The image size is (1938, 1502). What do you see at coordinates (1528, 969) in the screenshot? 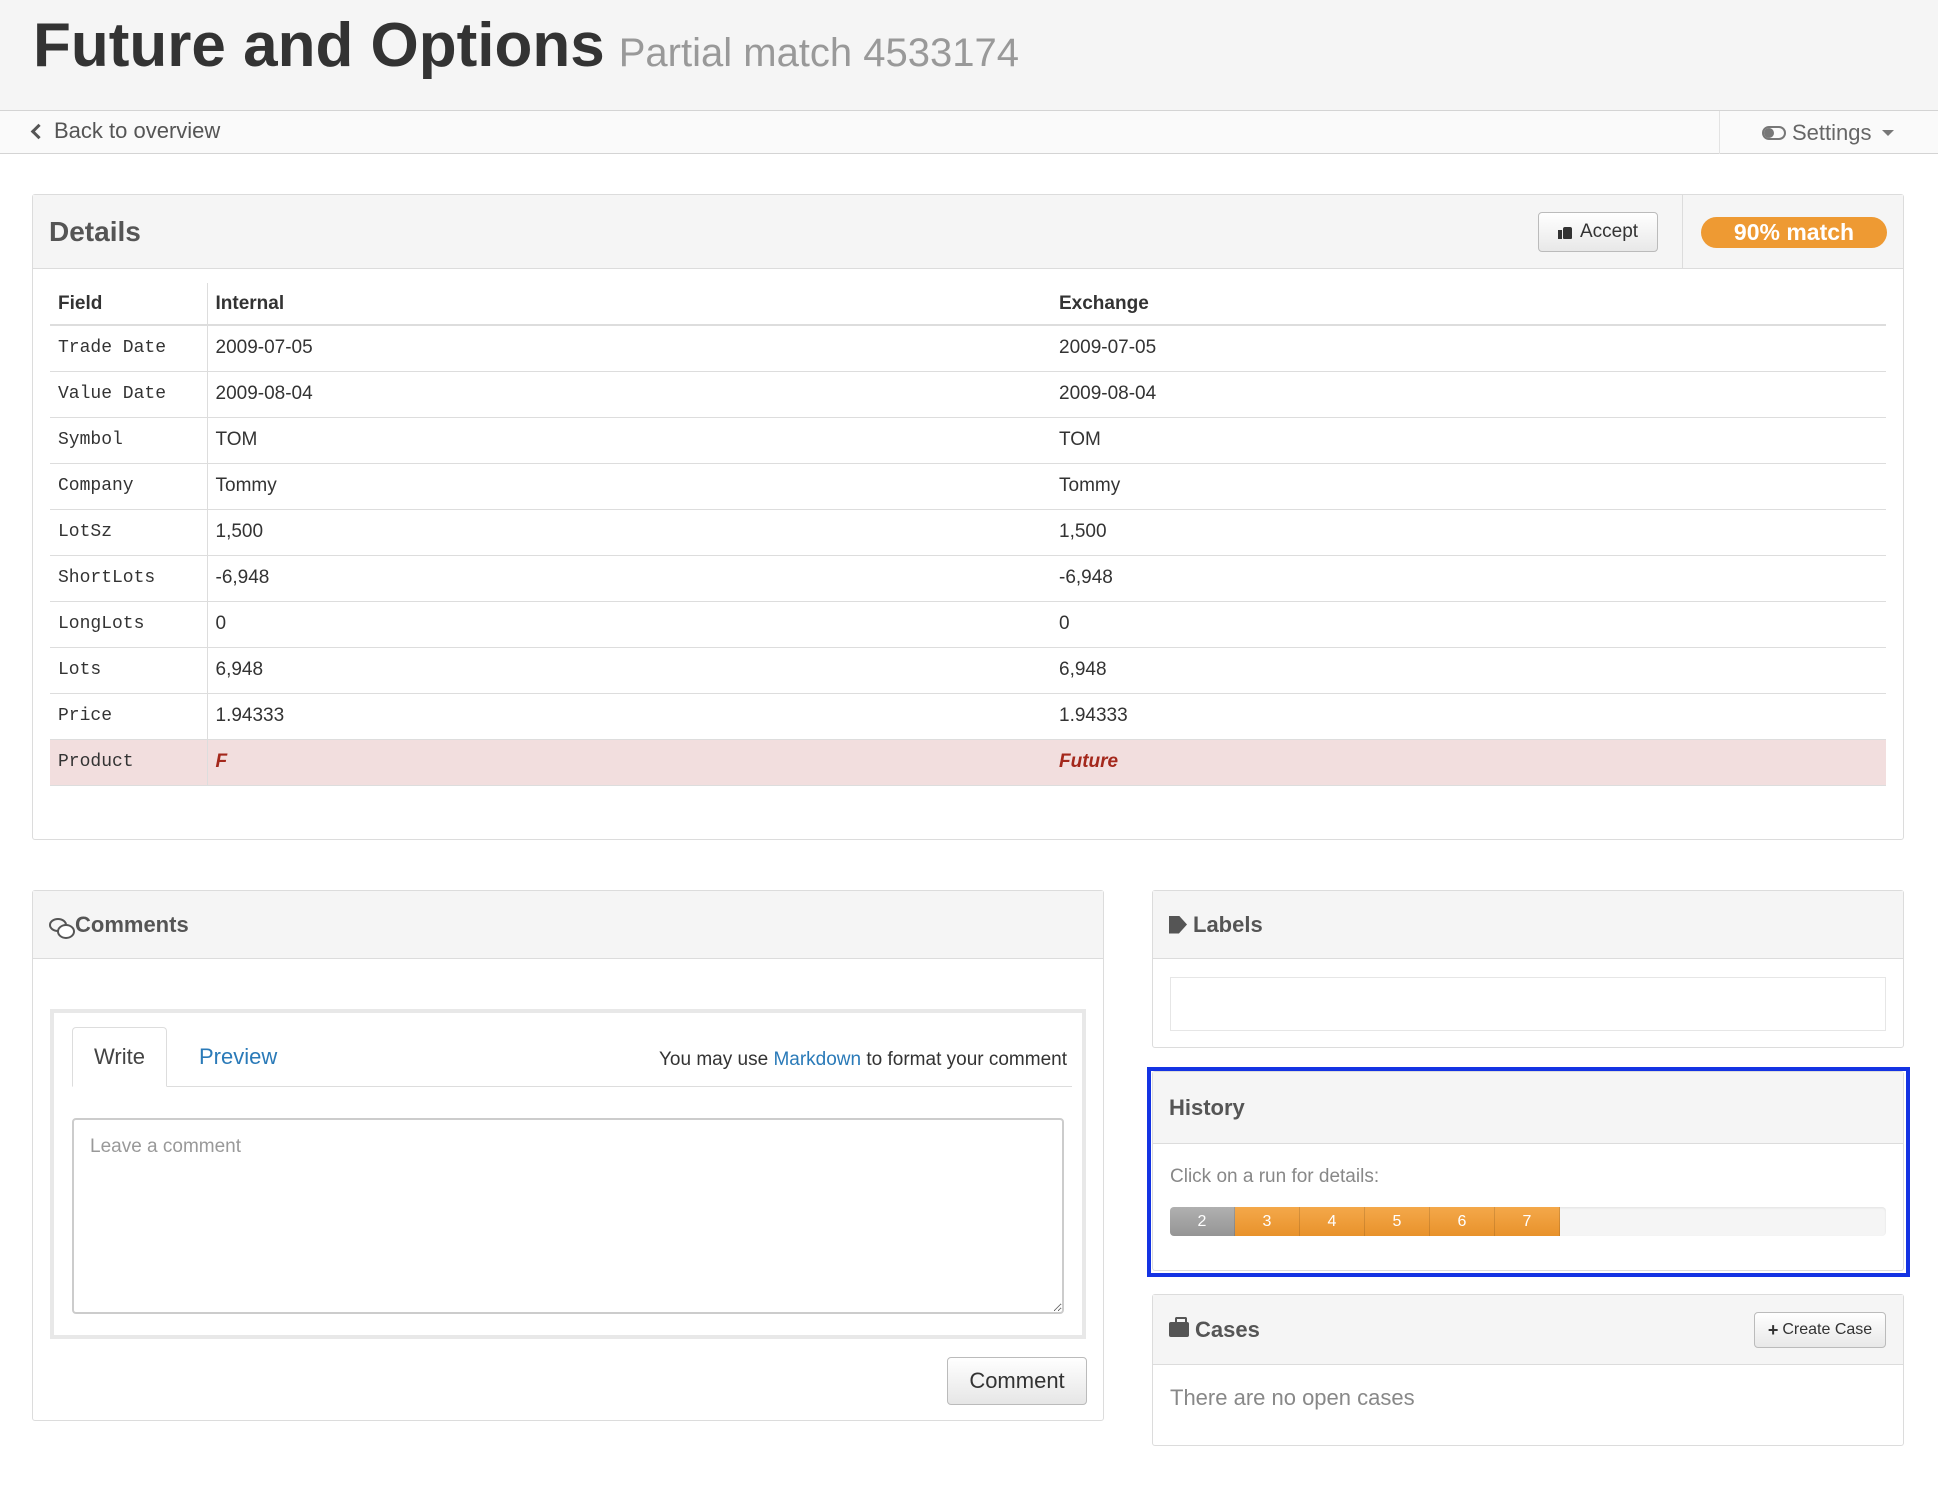
I see `labels-panel: Labels` at bounding box center [1528, 969].